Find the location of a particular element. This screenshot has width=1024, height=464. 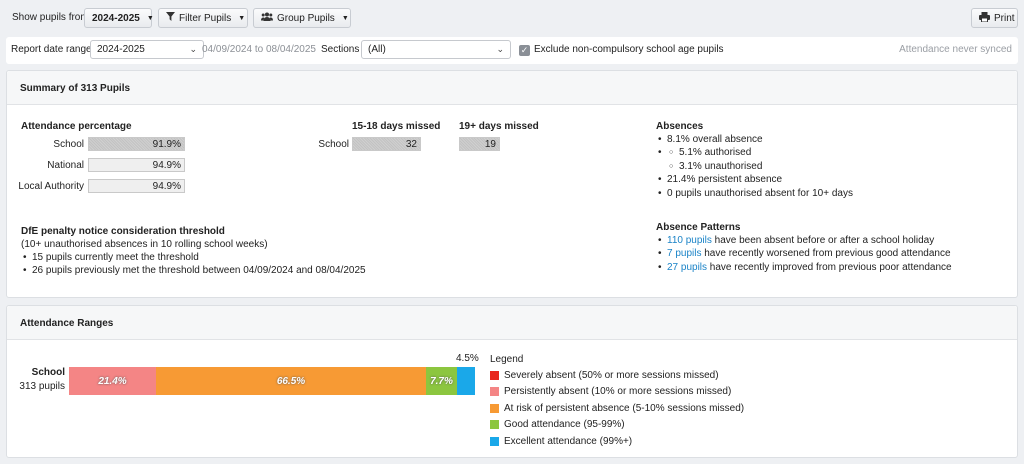

ranges-title: Attendance Ranges is located at coordinates (67, 323).